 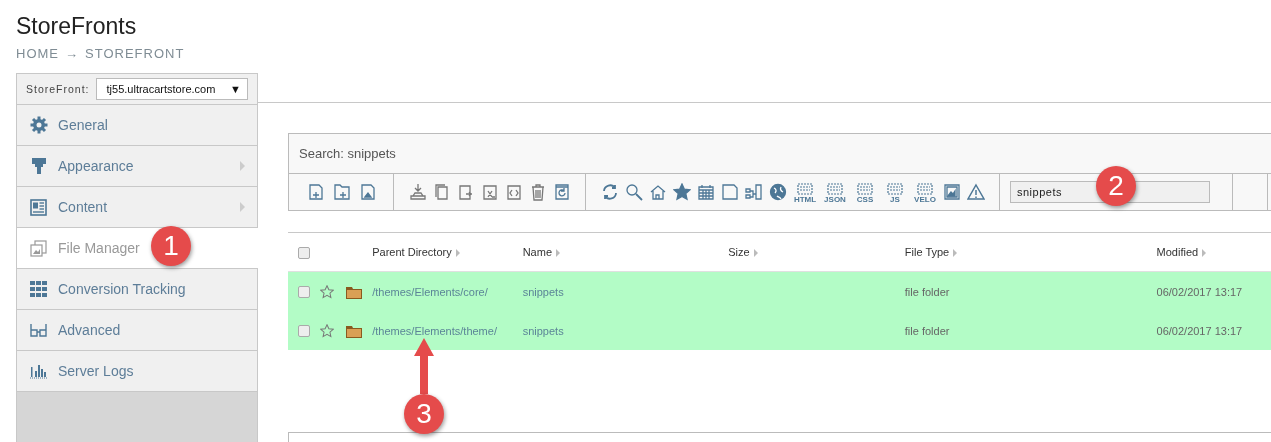 I want to click on selector-label: StoreFront:, so click(x=58, y=89).